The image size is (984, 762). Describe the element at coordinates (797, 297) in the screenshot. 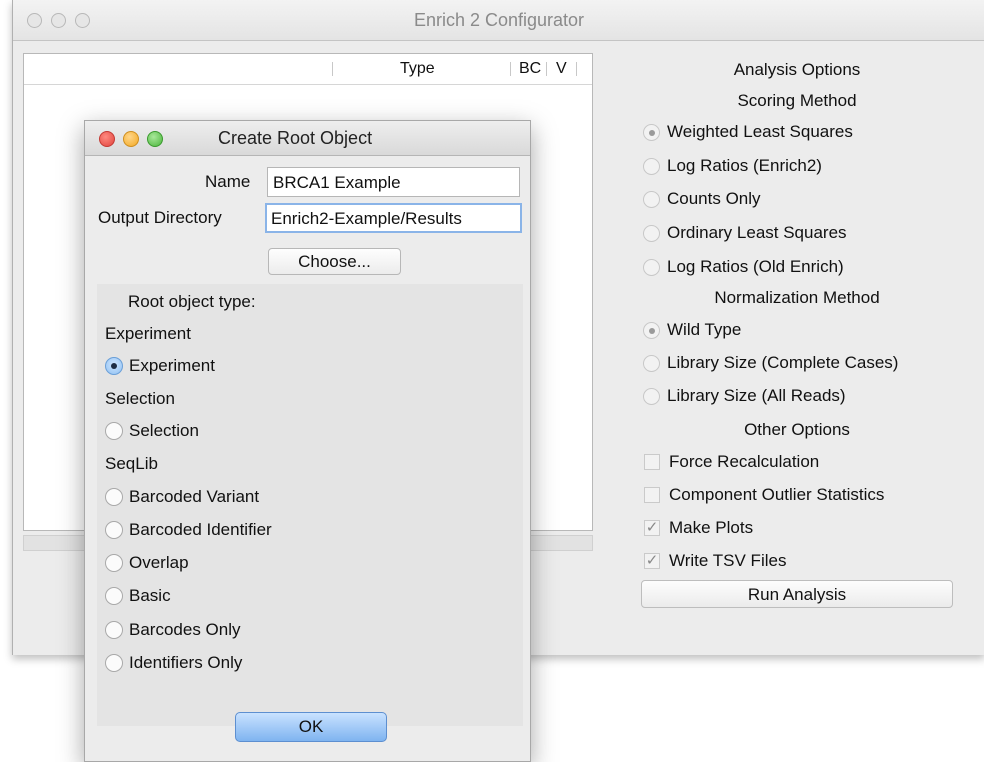

I see `normalization-method-heading: Normalization Method` at that location.